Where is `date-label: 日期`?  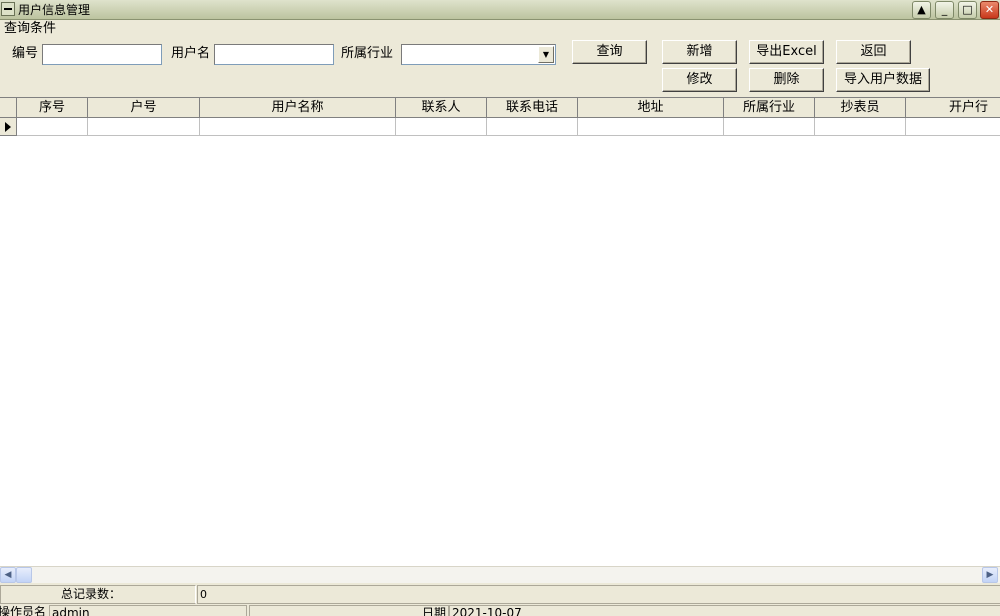
date-label: 日期 is located at coordinates (349, 610).